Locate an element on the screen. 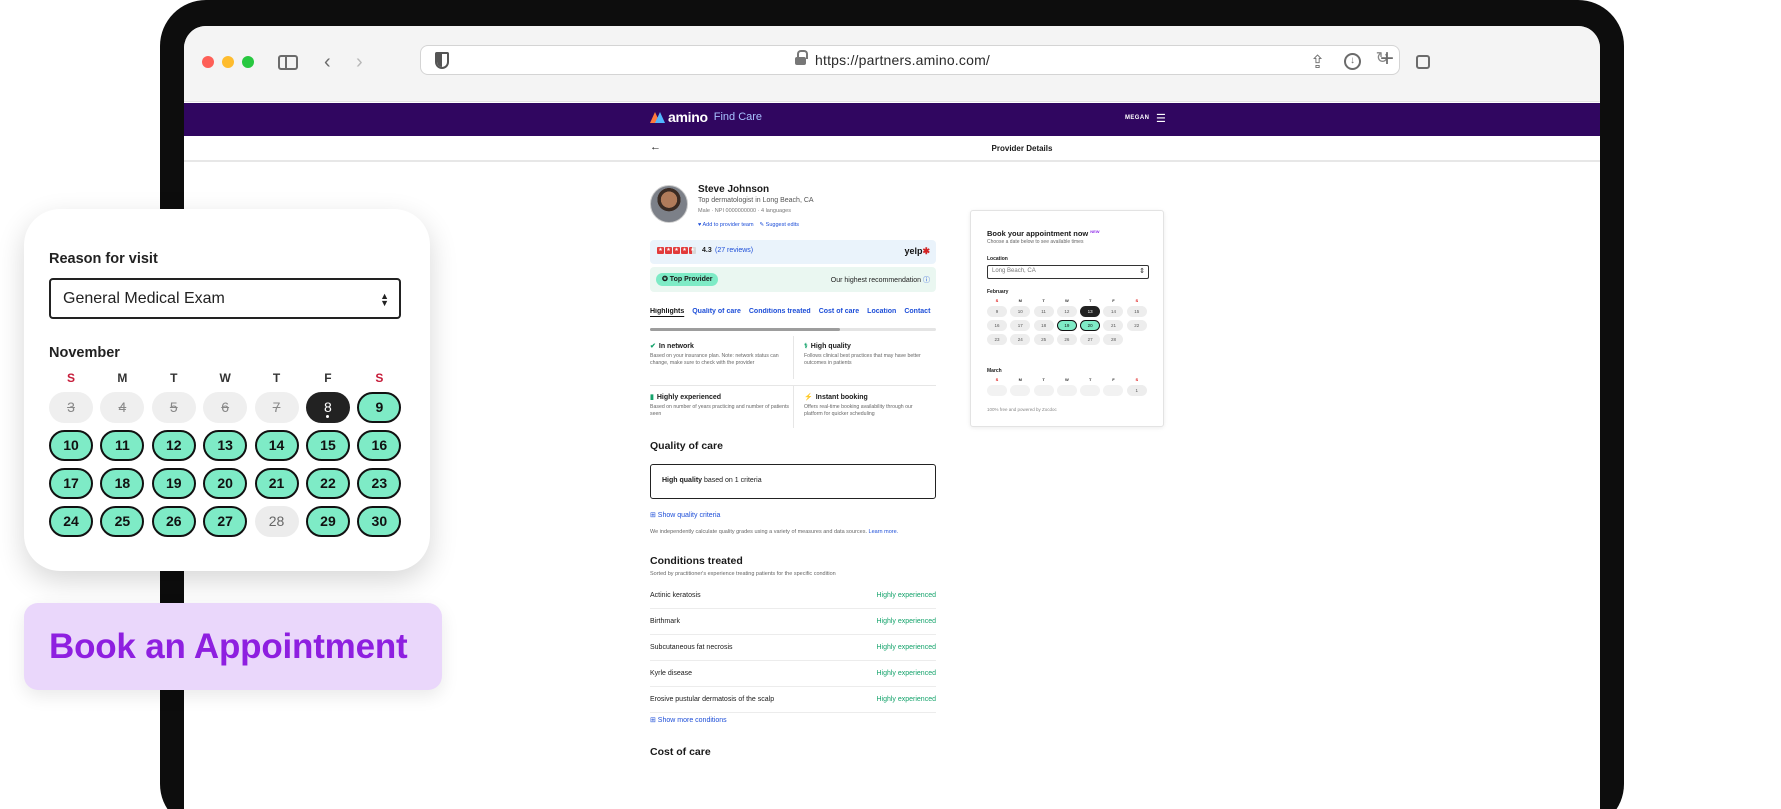  condition-row: Birthmark Highly experienced is located at coordinates (793, 622).